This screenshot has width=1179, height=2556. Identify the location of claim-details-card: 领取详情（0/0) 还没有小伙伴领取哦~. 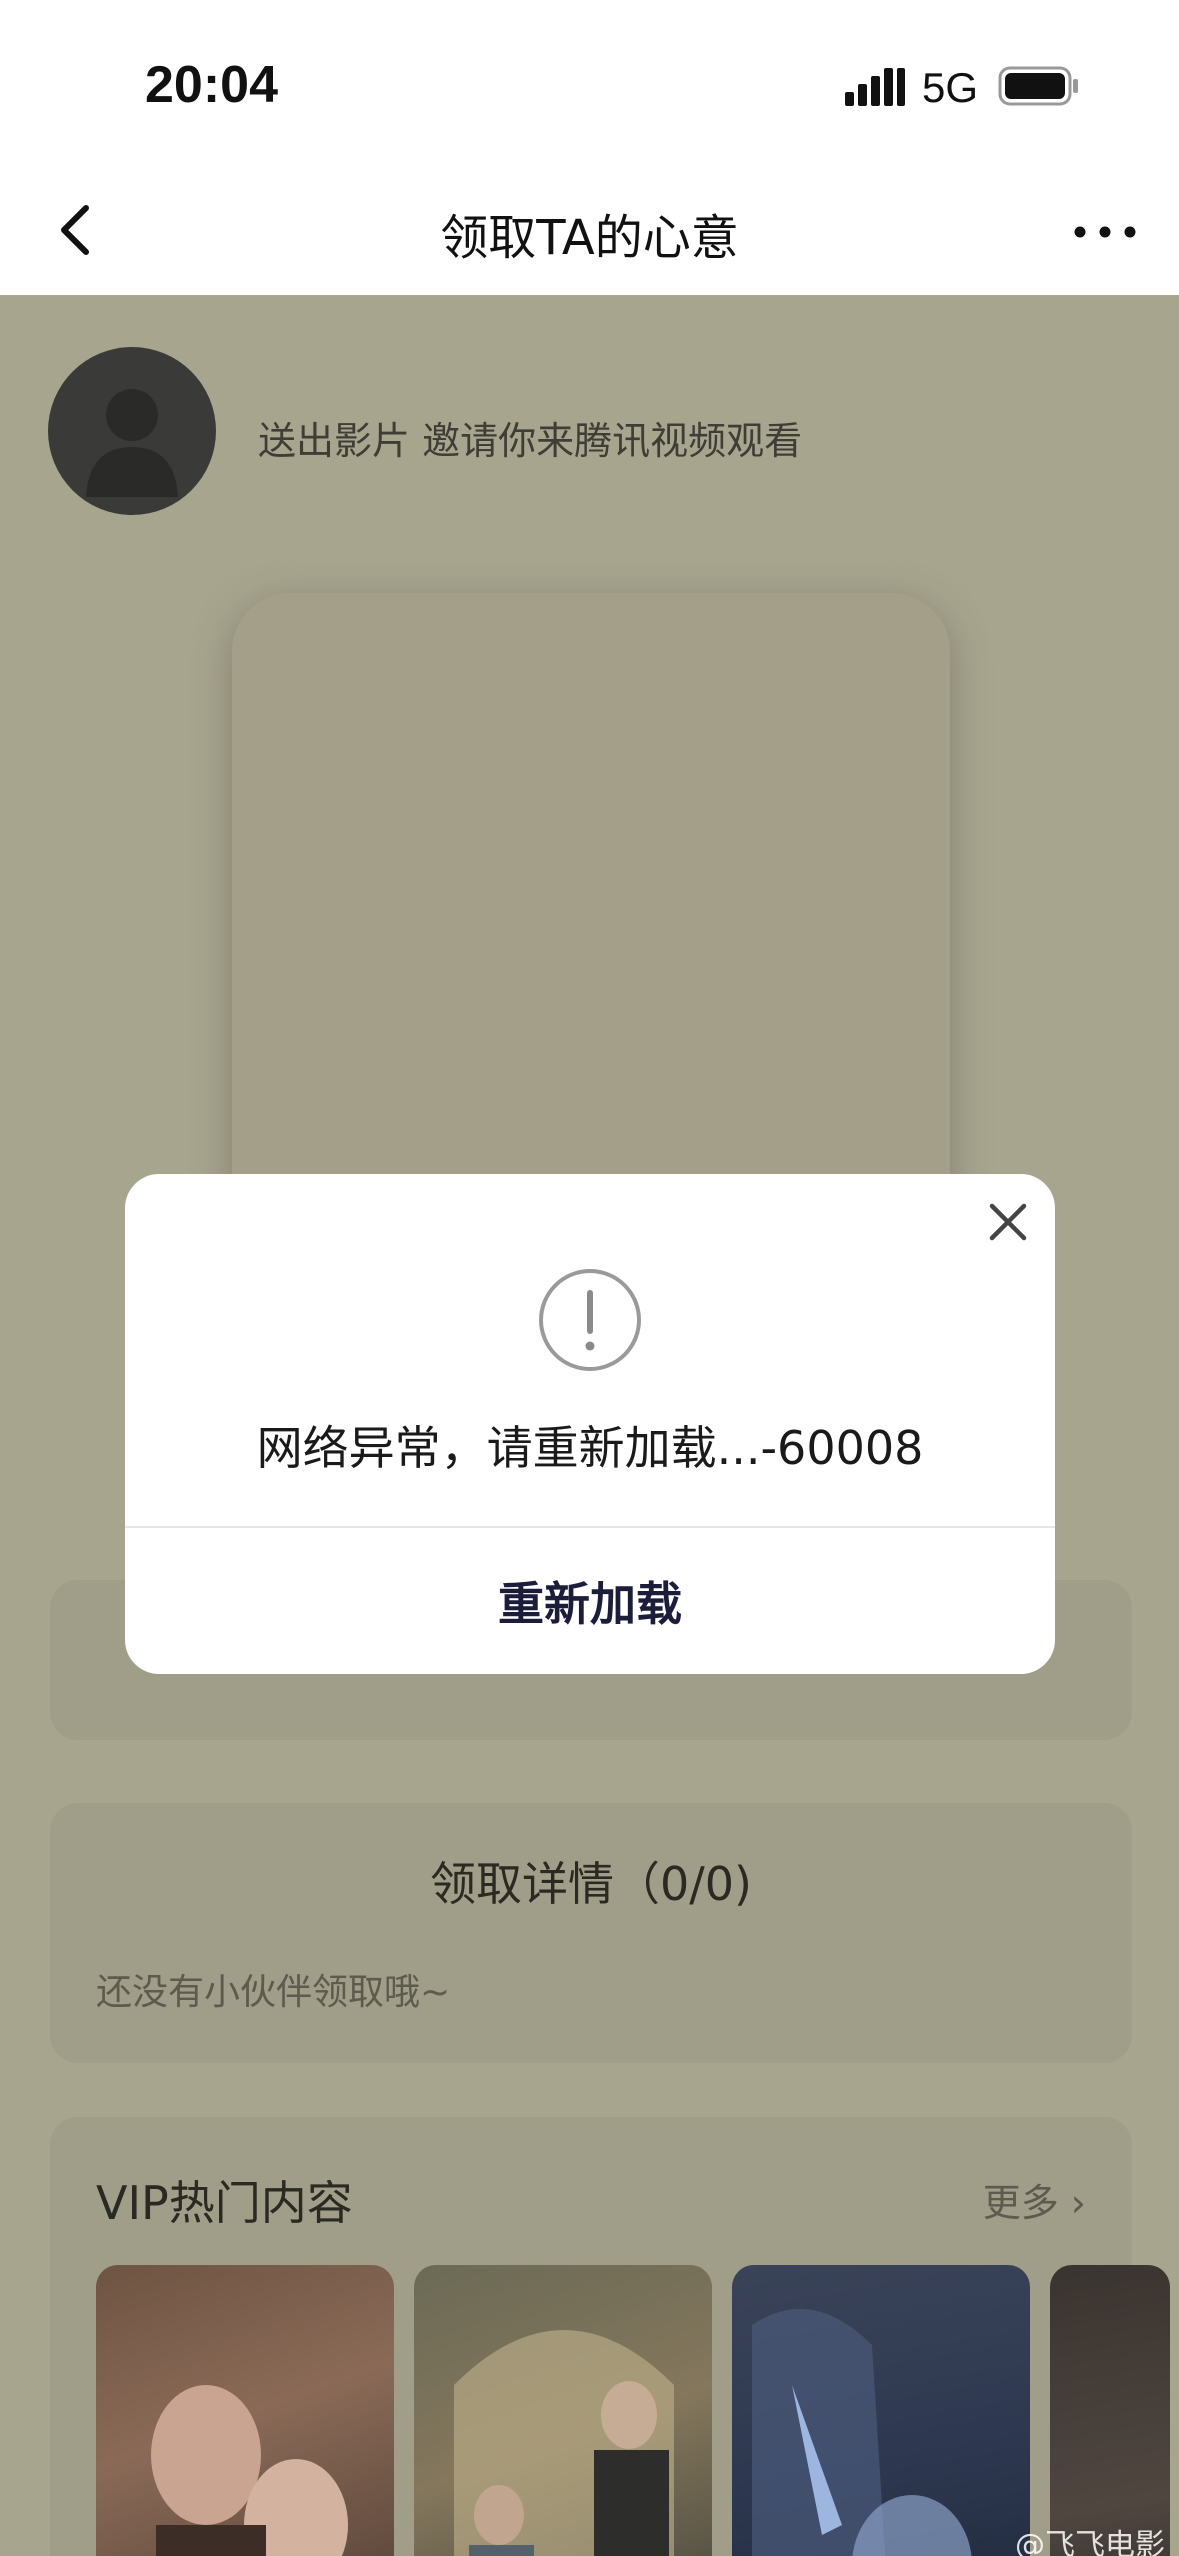
(591, 1933).